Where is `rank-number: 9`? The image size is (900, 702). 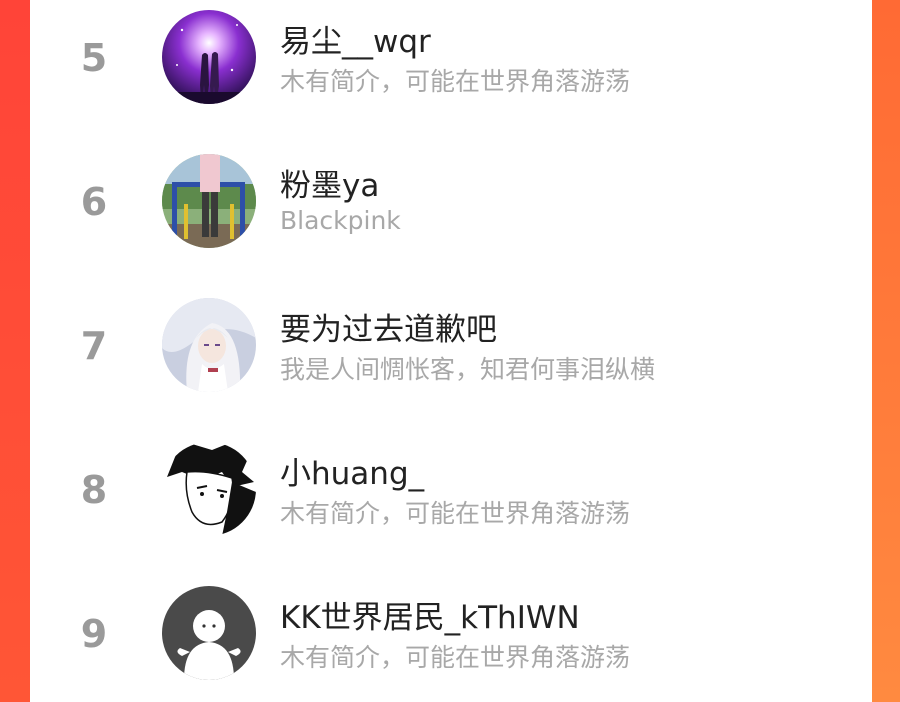
rank-number: 9 is located at coordinates (94, 634).